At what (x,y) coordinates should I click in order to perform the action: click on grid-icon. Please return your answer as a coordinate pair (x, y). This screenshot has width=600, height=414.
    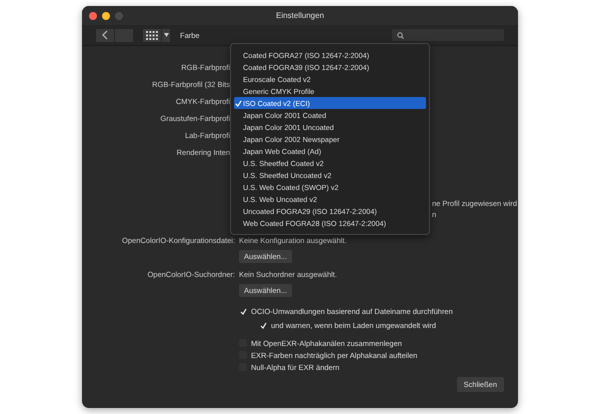
    Looking at the image, I should click on (152, 35).